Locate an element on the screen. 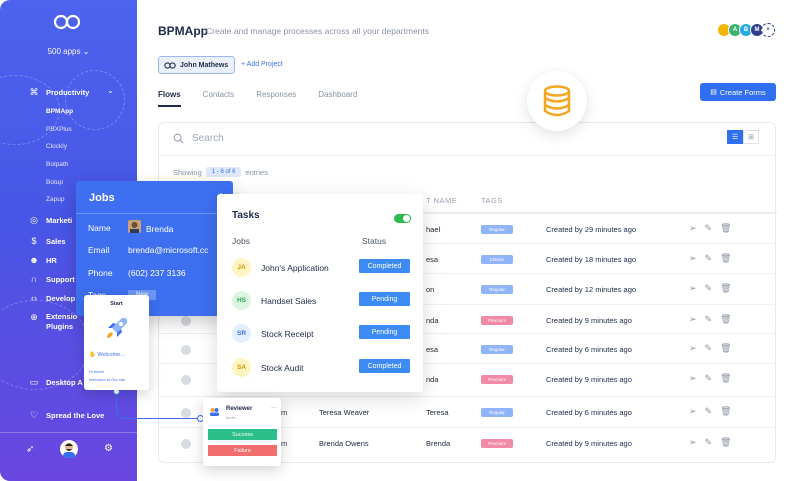  list-view-icon: ☰ is located at coordinates (735, 137).